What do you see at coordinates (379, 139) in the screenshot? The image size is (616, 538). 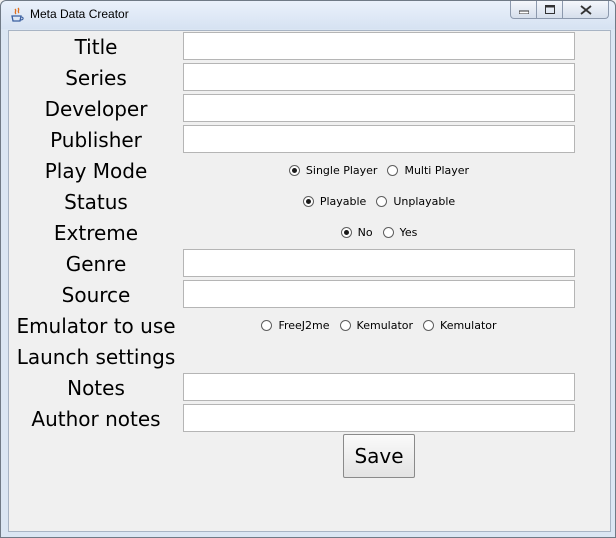 I see `publisher-field` at bounding box center [379, 139].